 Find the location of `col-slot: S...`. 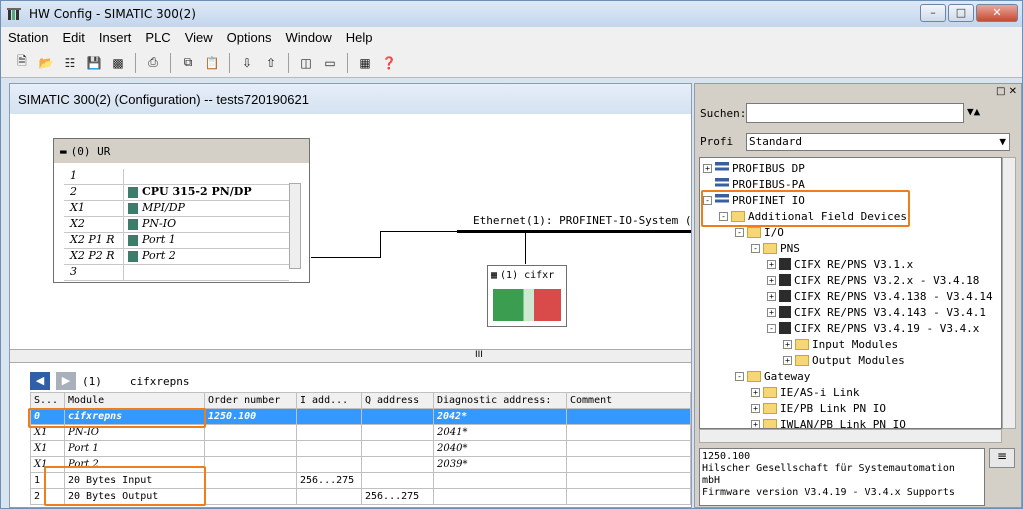

col-slot: S... is located at coordinates (47, 400).